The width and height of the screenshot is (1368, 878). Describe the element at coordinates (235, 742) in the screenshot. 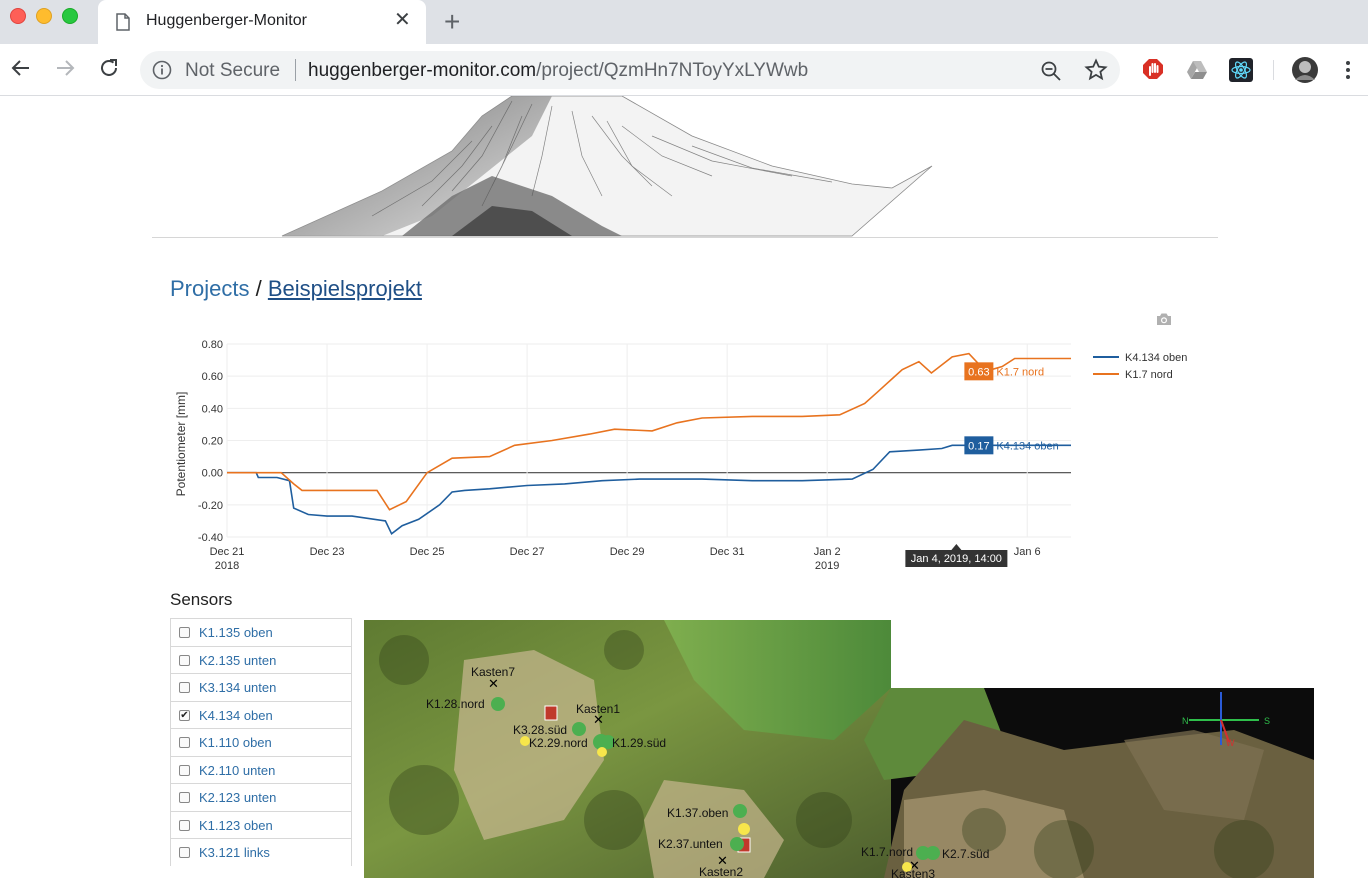

I see `sensor-label: K1.110 oben` at that location.